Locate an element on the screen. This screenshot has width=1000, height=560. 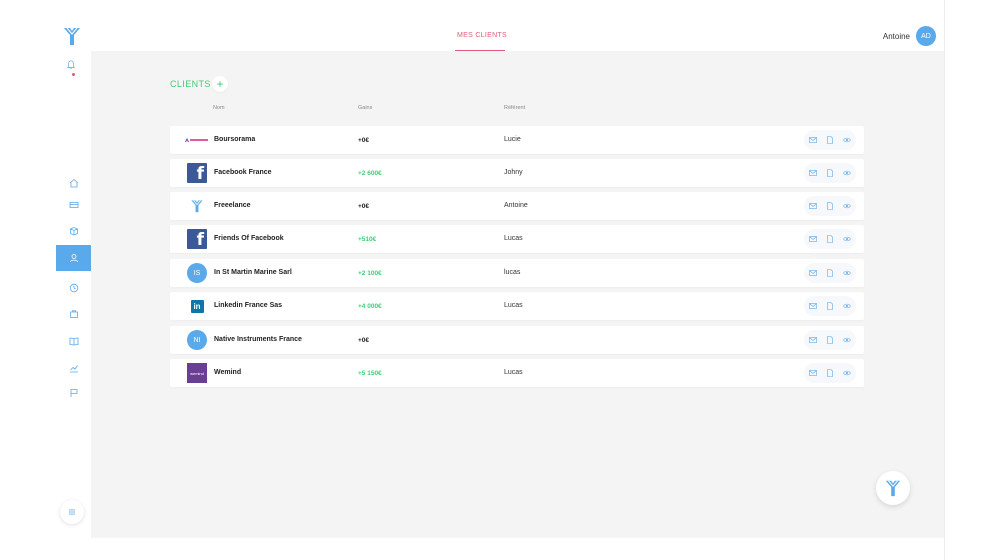
sidebar-item-products is located at coordinates (73, 231).